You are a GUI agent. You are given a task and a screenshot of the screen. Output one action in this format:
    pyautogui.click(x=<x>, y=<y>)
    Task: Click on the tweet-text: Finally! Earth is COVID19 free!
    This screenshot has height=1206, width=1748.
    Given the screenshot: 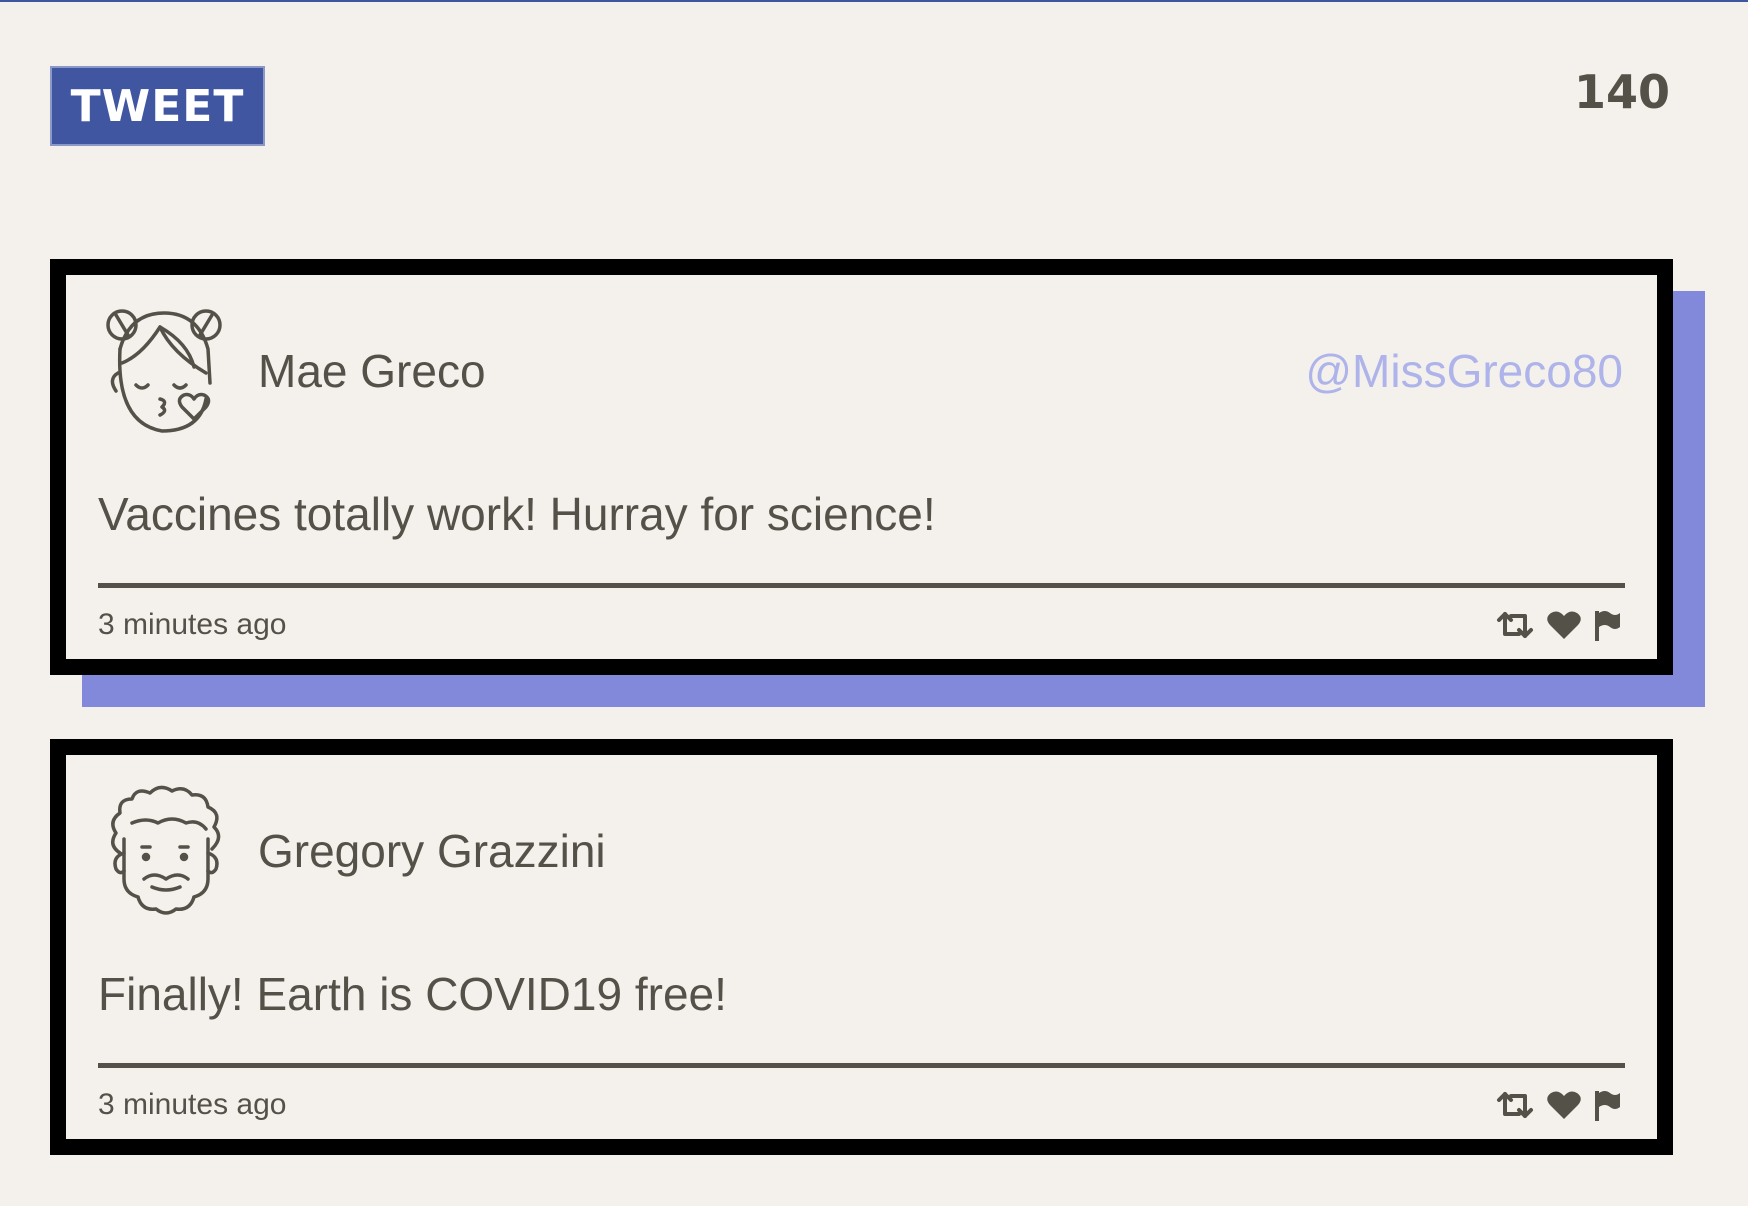 What is the action you would take?
    pyautogui.click(x=412, y=994)
    